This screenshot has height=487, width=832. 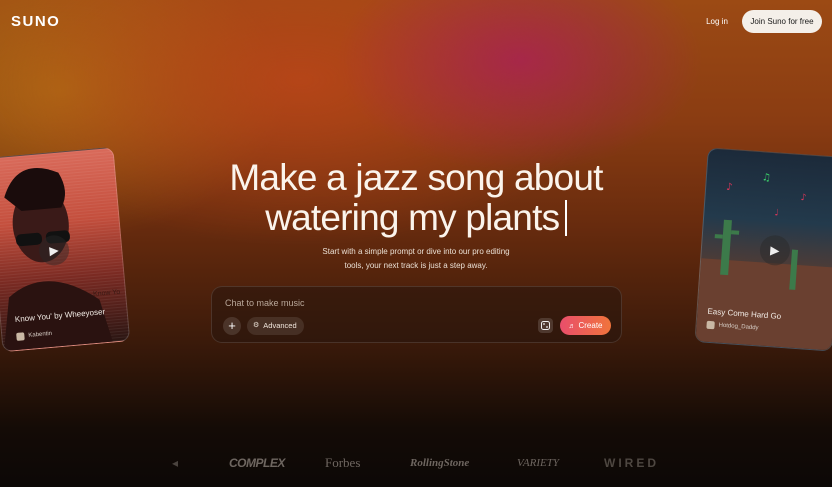 I want to click on press-logo-wired: WIRED, so click(x=631, y=463).